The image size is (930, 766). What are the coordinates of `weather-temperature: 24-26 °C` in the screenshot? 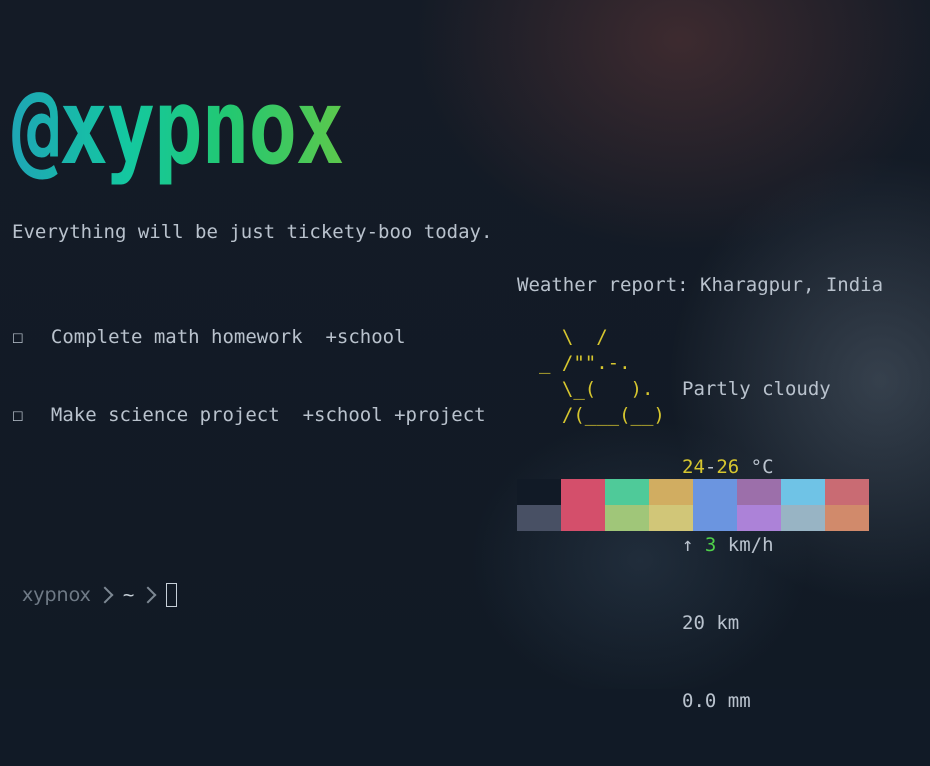 It's located at (728, 467).